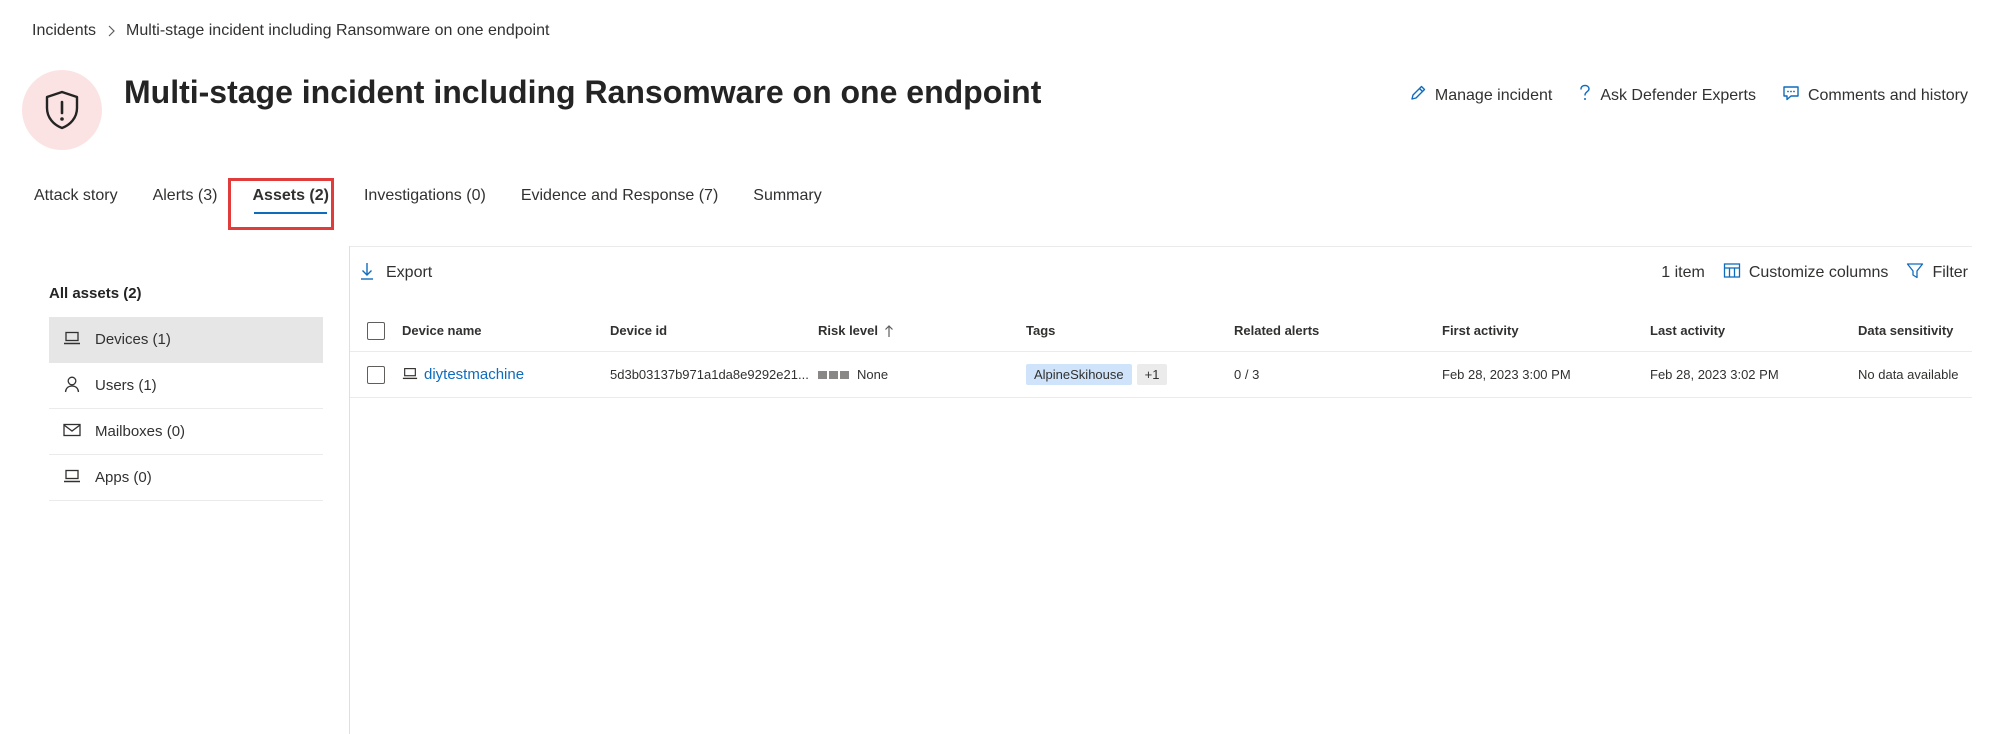  Describe the element at coordinates (1079, 374) in the screenshot. I see `tag-badge: AlpineSkihouse` at that location.